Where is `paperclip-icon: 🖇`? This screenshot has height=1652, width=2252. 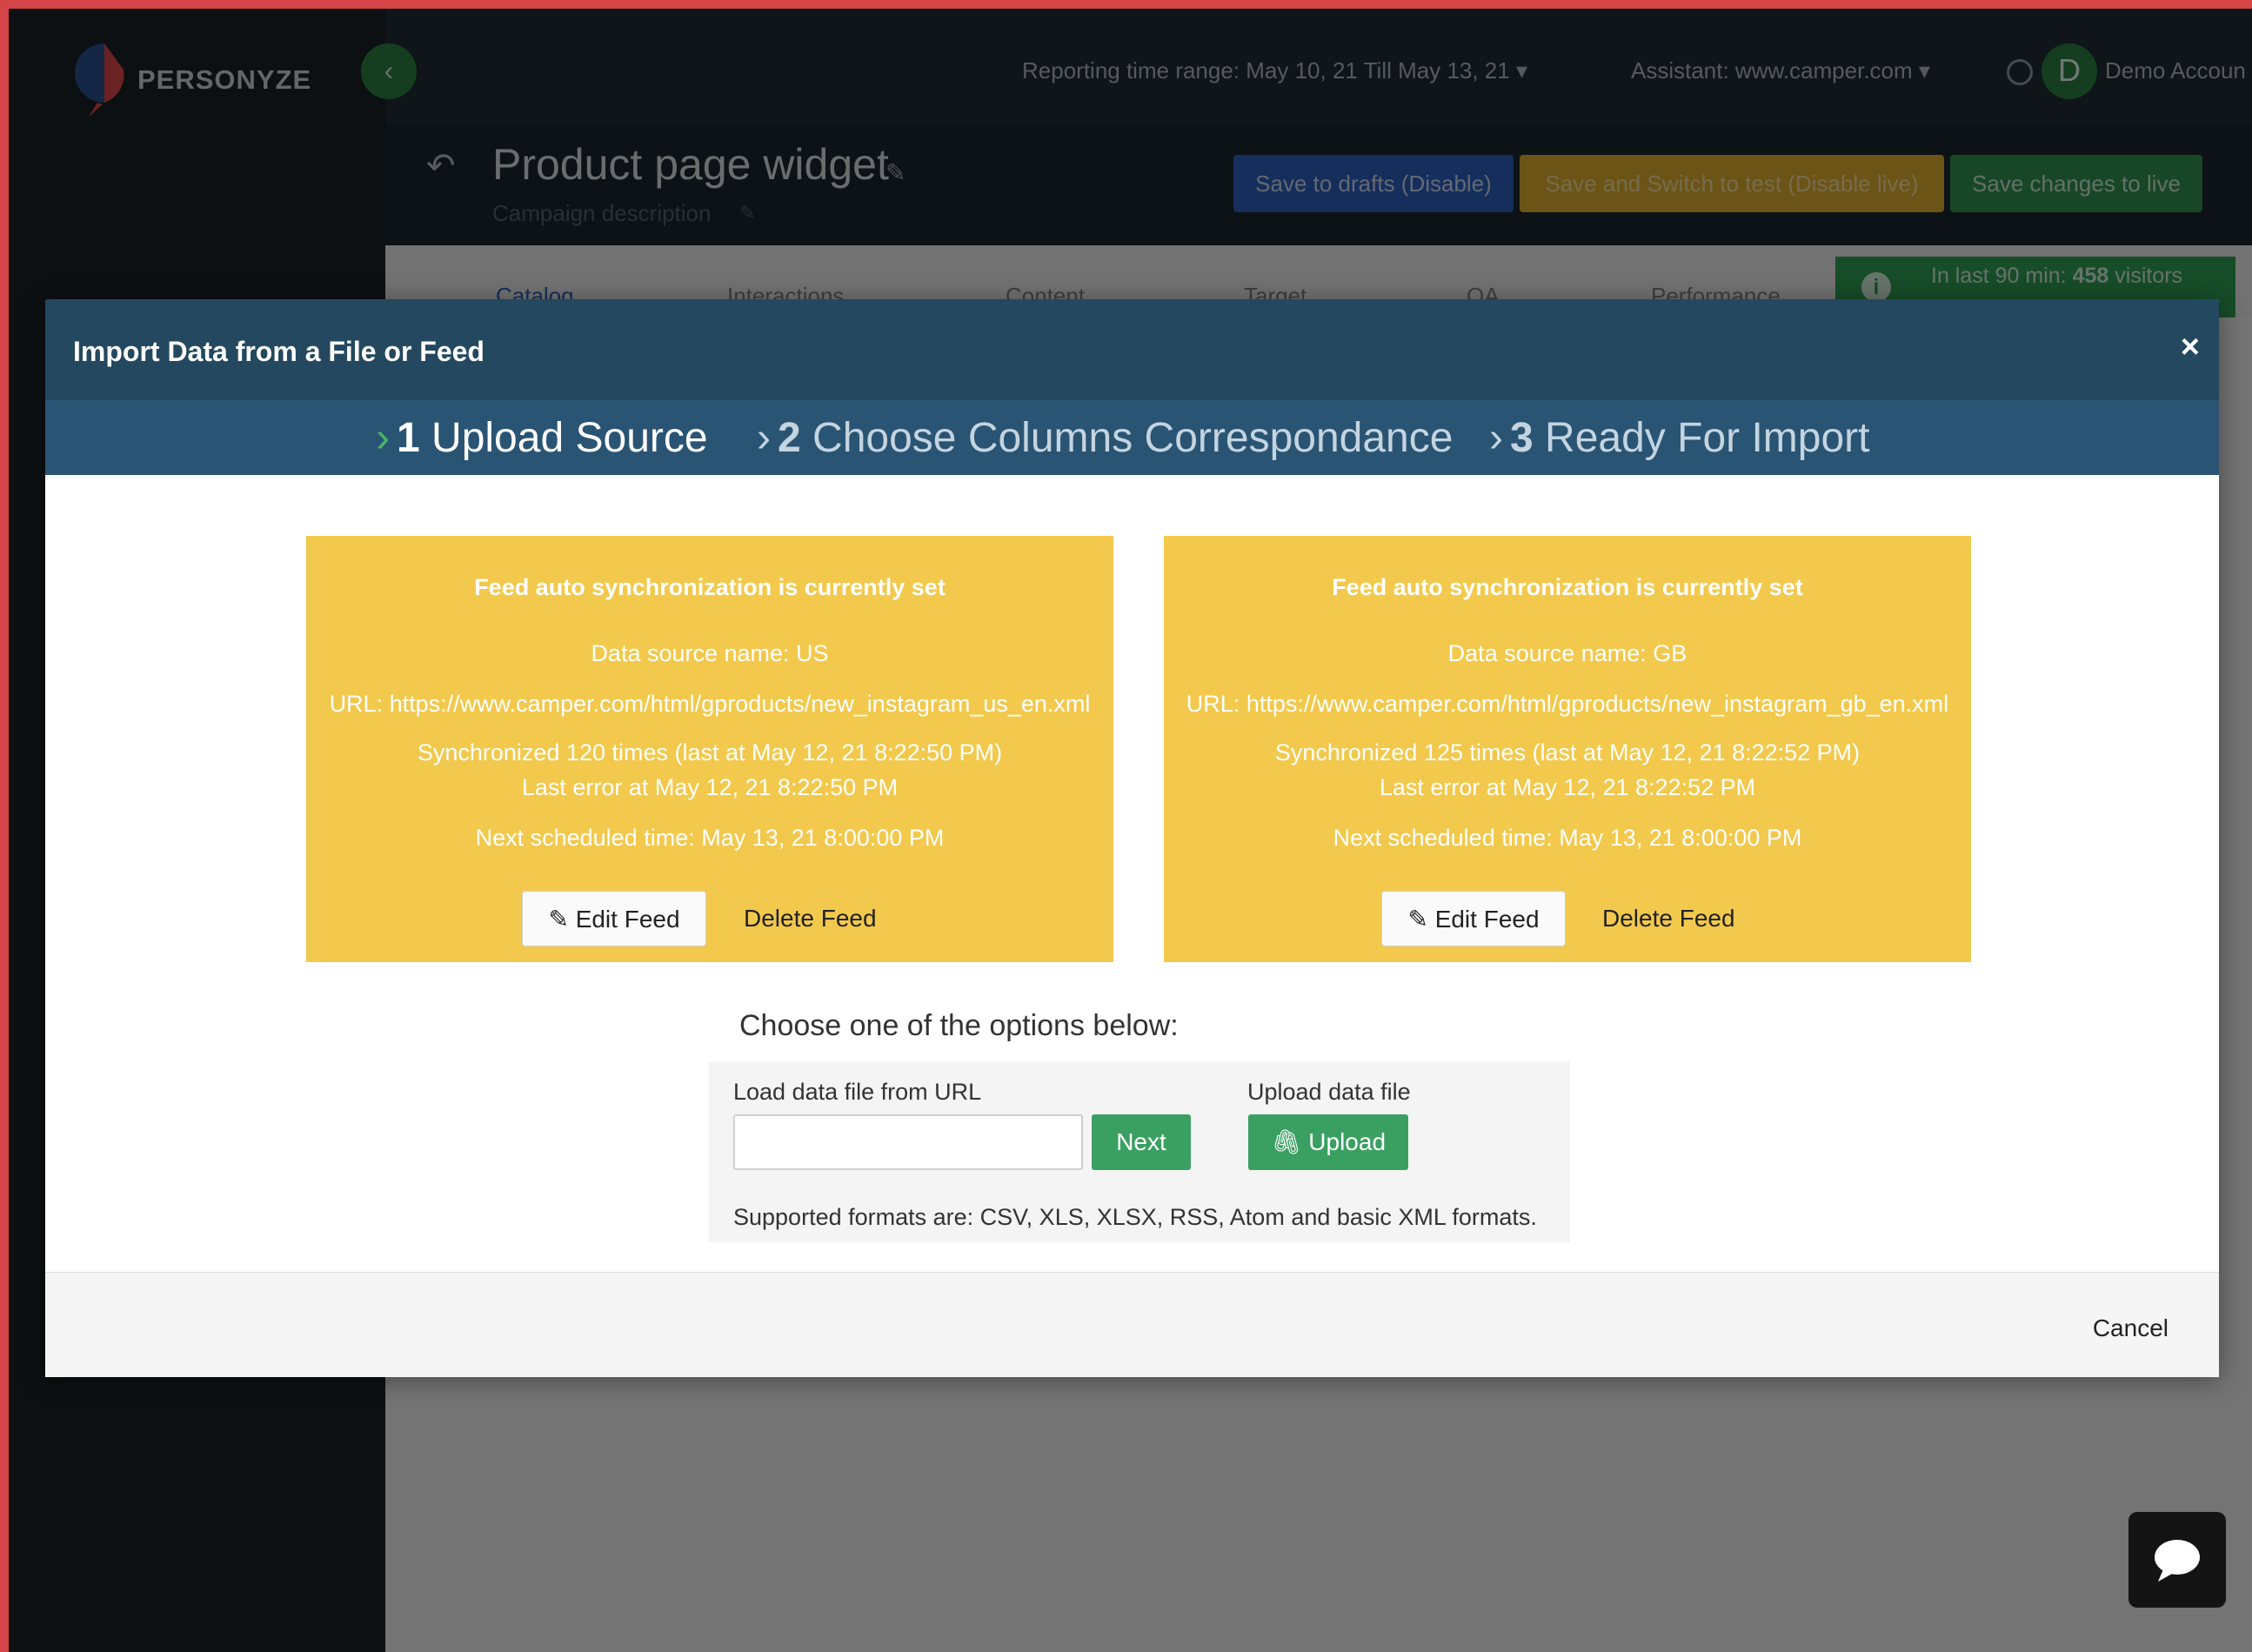
paperclip-icon: 🖇 is located at coordinates (1286, 1141).